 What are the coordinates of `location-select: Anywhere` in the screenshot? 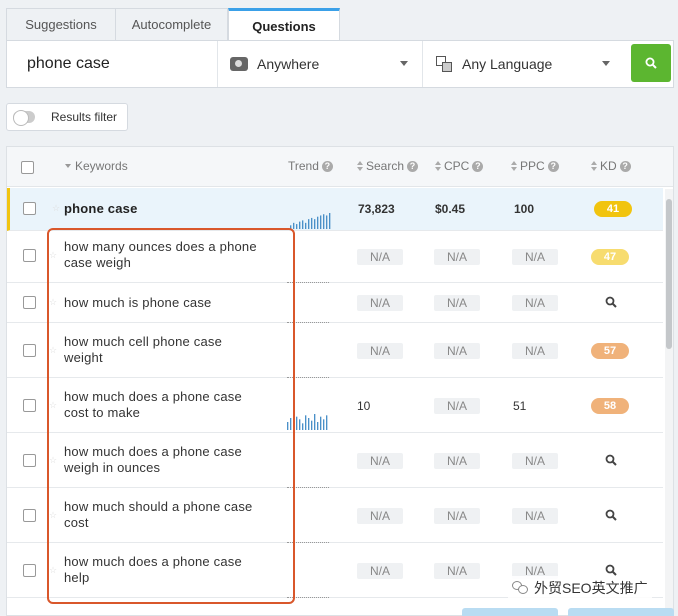 It's located at (319, 64).